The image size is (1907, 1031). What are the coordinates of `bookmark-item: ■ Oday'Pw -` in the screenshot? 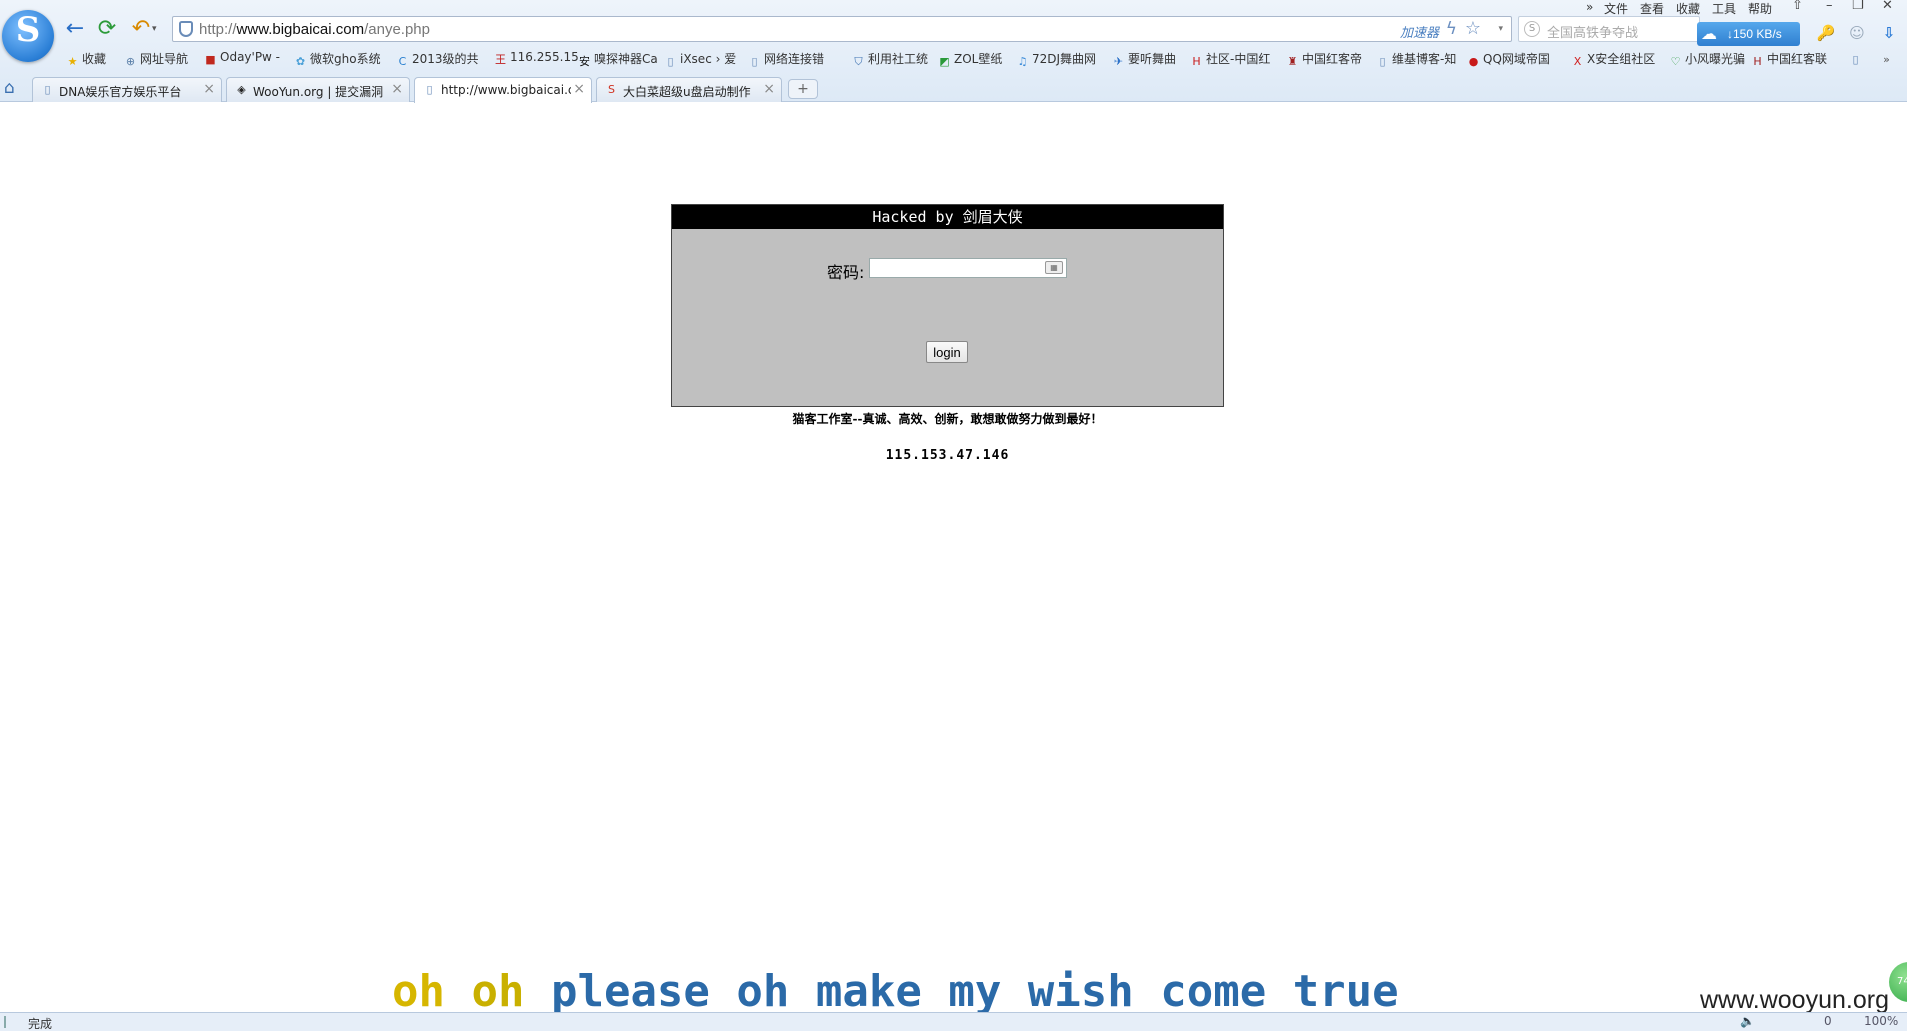 It's located at (242, 60).